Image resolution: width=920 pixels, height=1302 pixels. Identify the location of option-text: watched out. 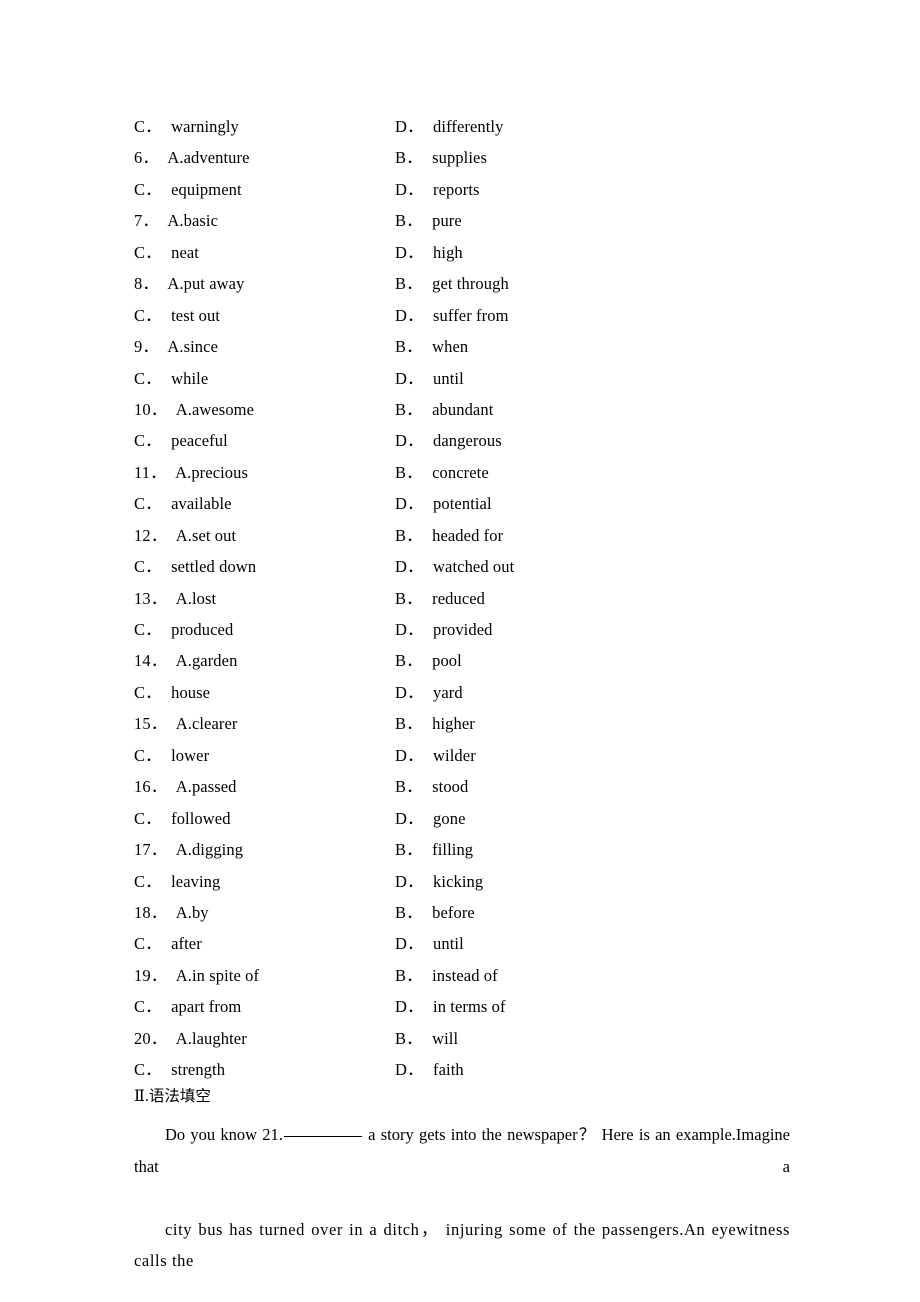
(470, 566).